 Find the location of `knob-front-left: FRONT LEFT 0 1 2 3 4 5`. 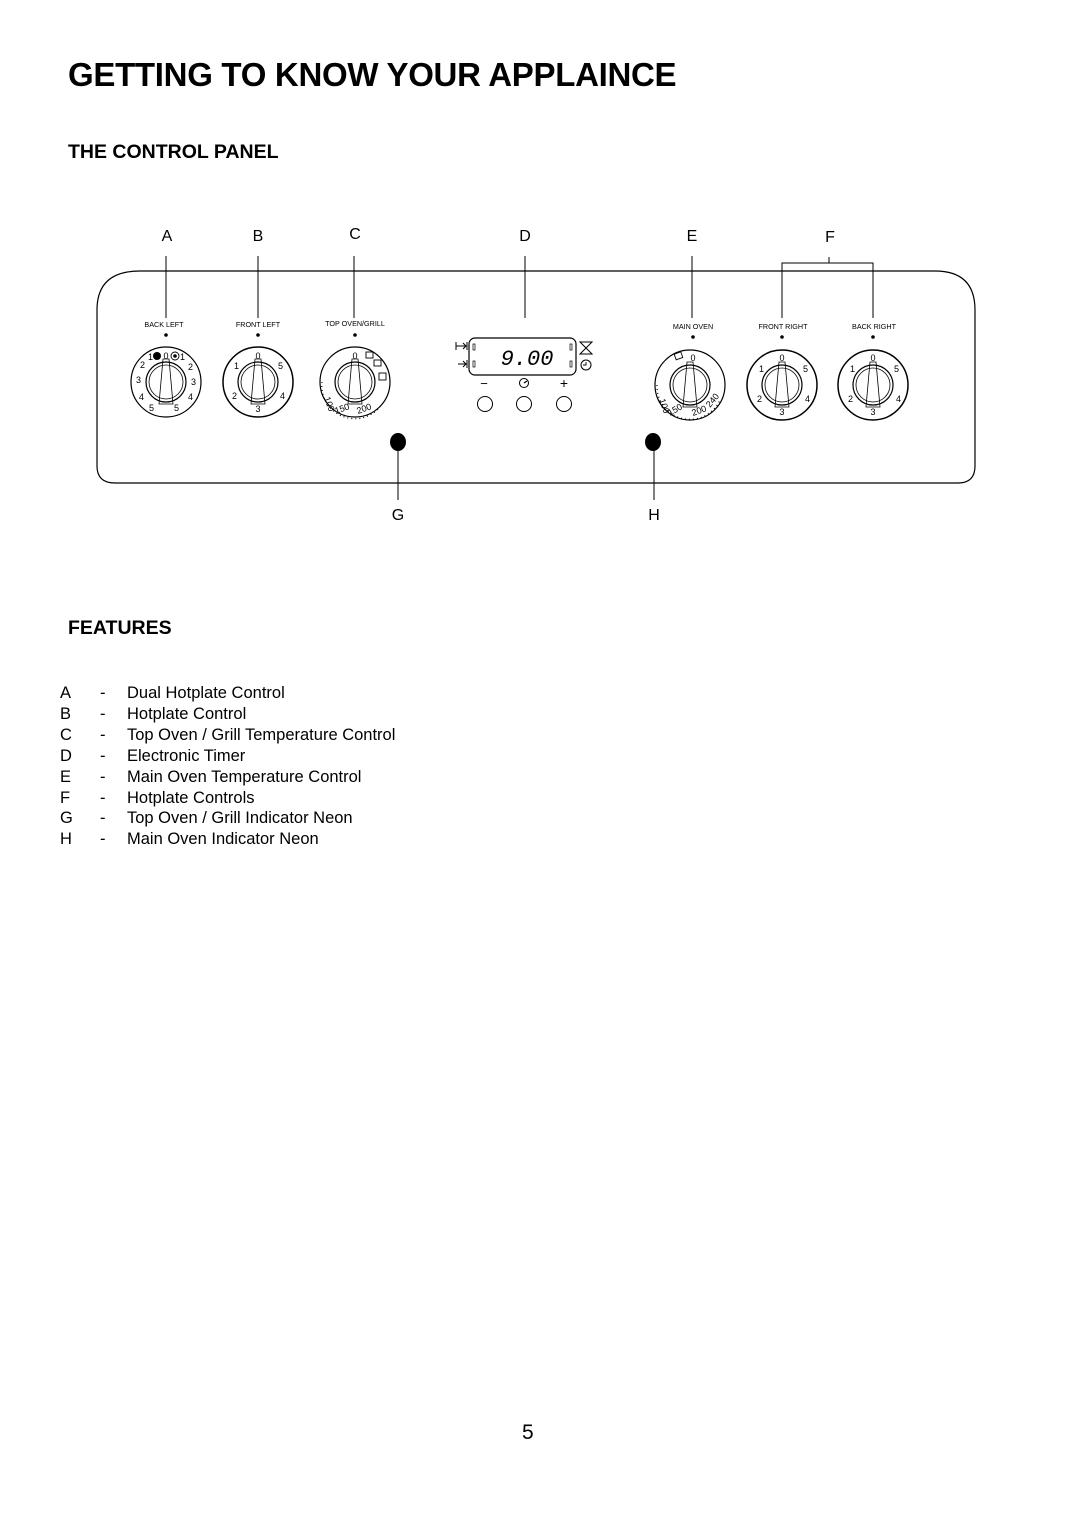

knob-front-left: FRONT LEFT 0 1 2 3 4 5 is located at coordinates (258, 369).